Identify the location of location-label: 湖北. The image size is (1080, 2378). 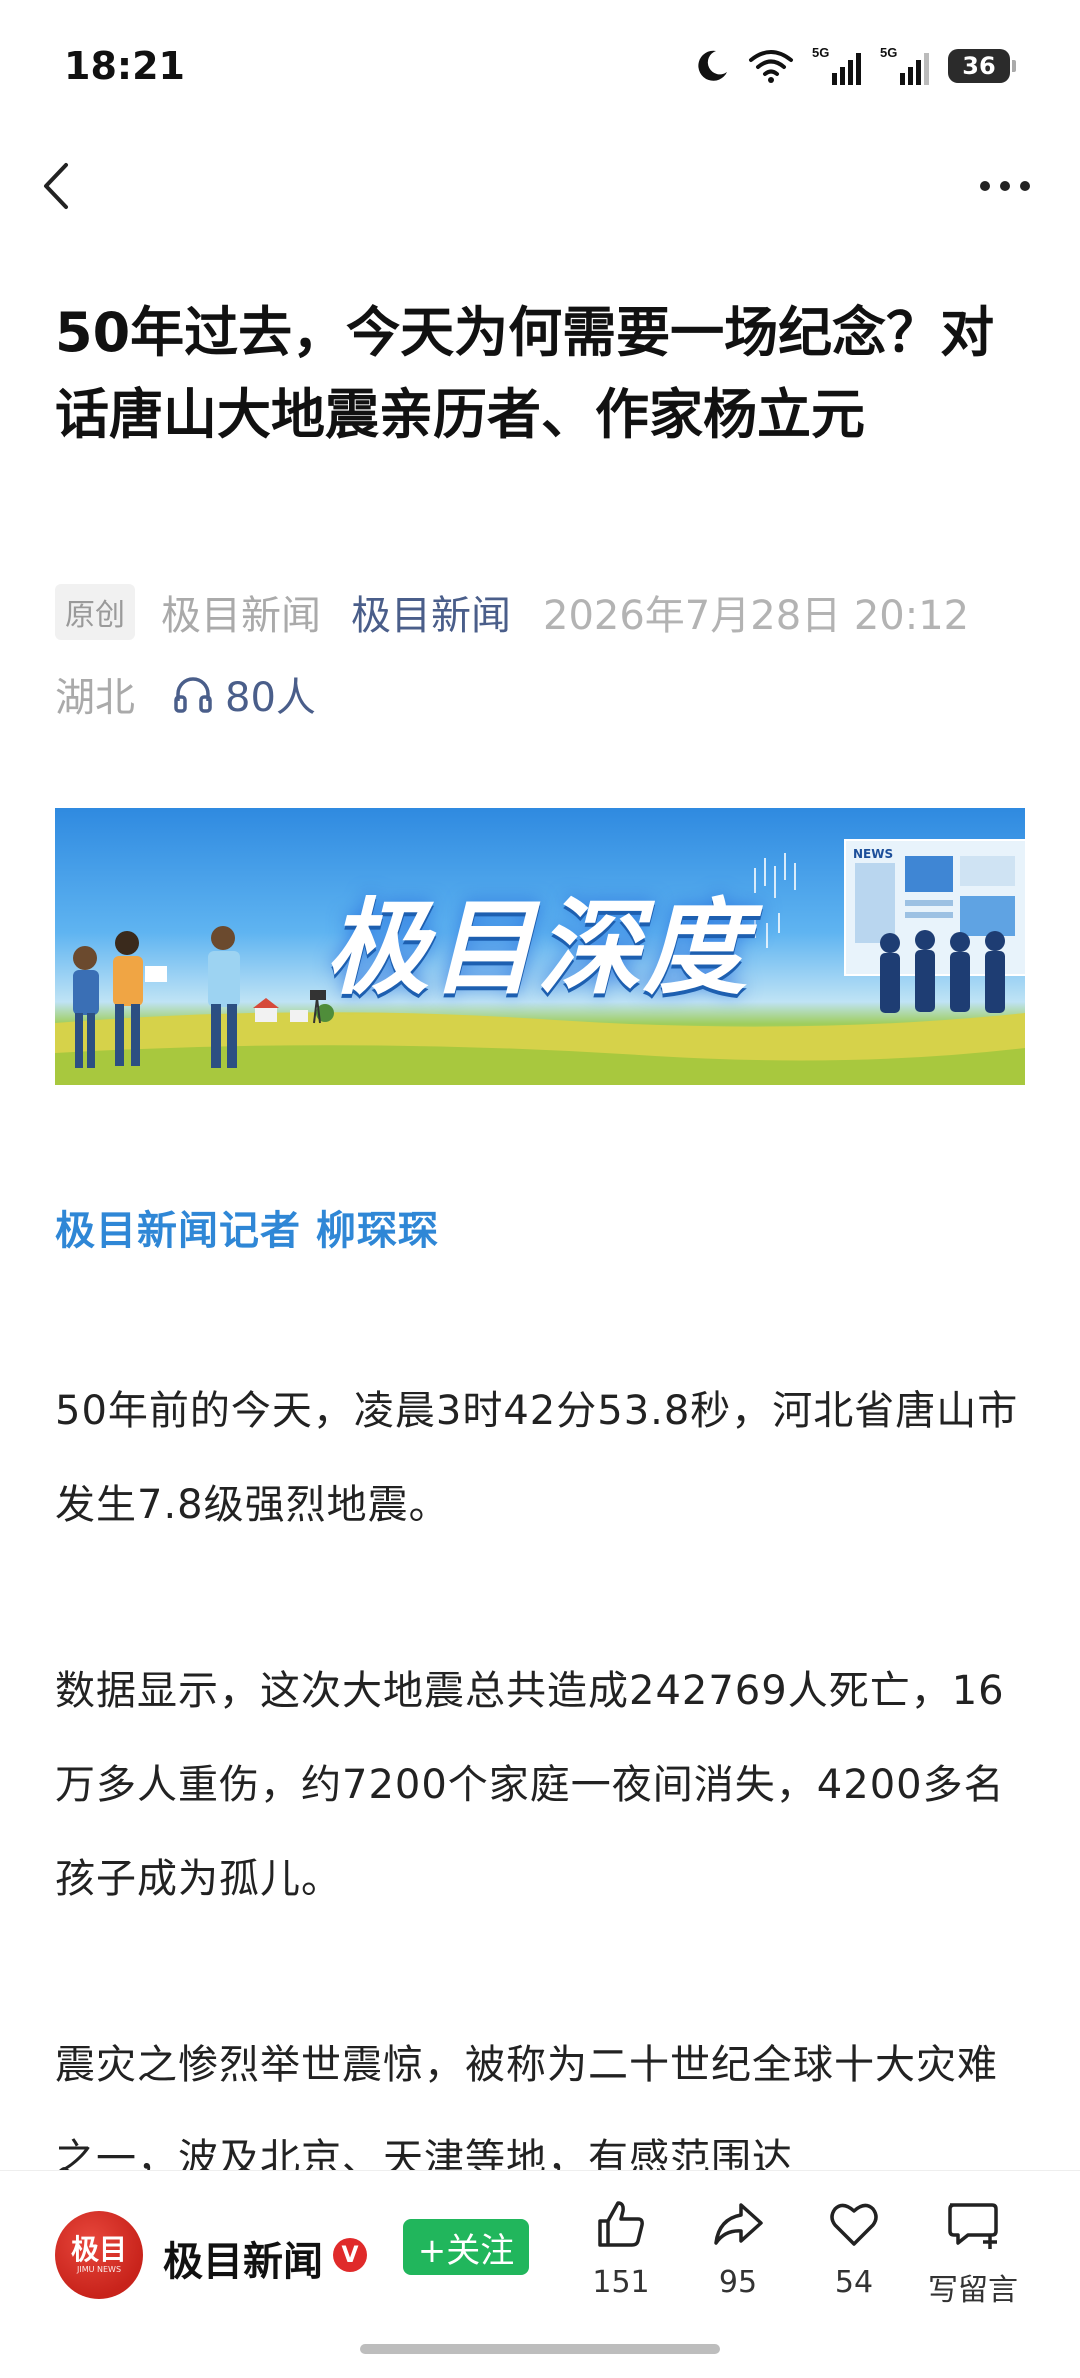
(95, 698).